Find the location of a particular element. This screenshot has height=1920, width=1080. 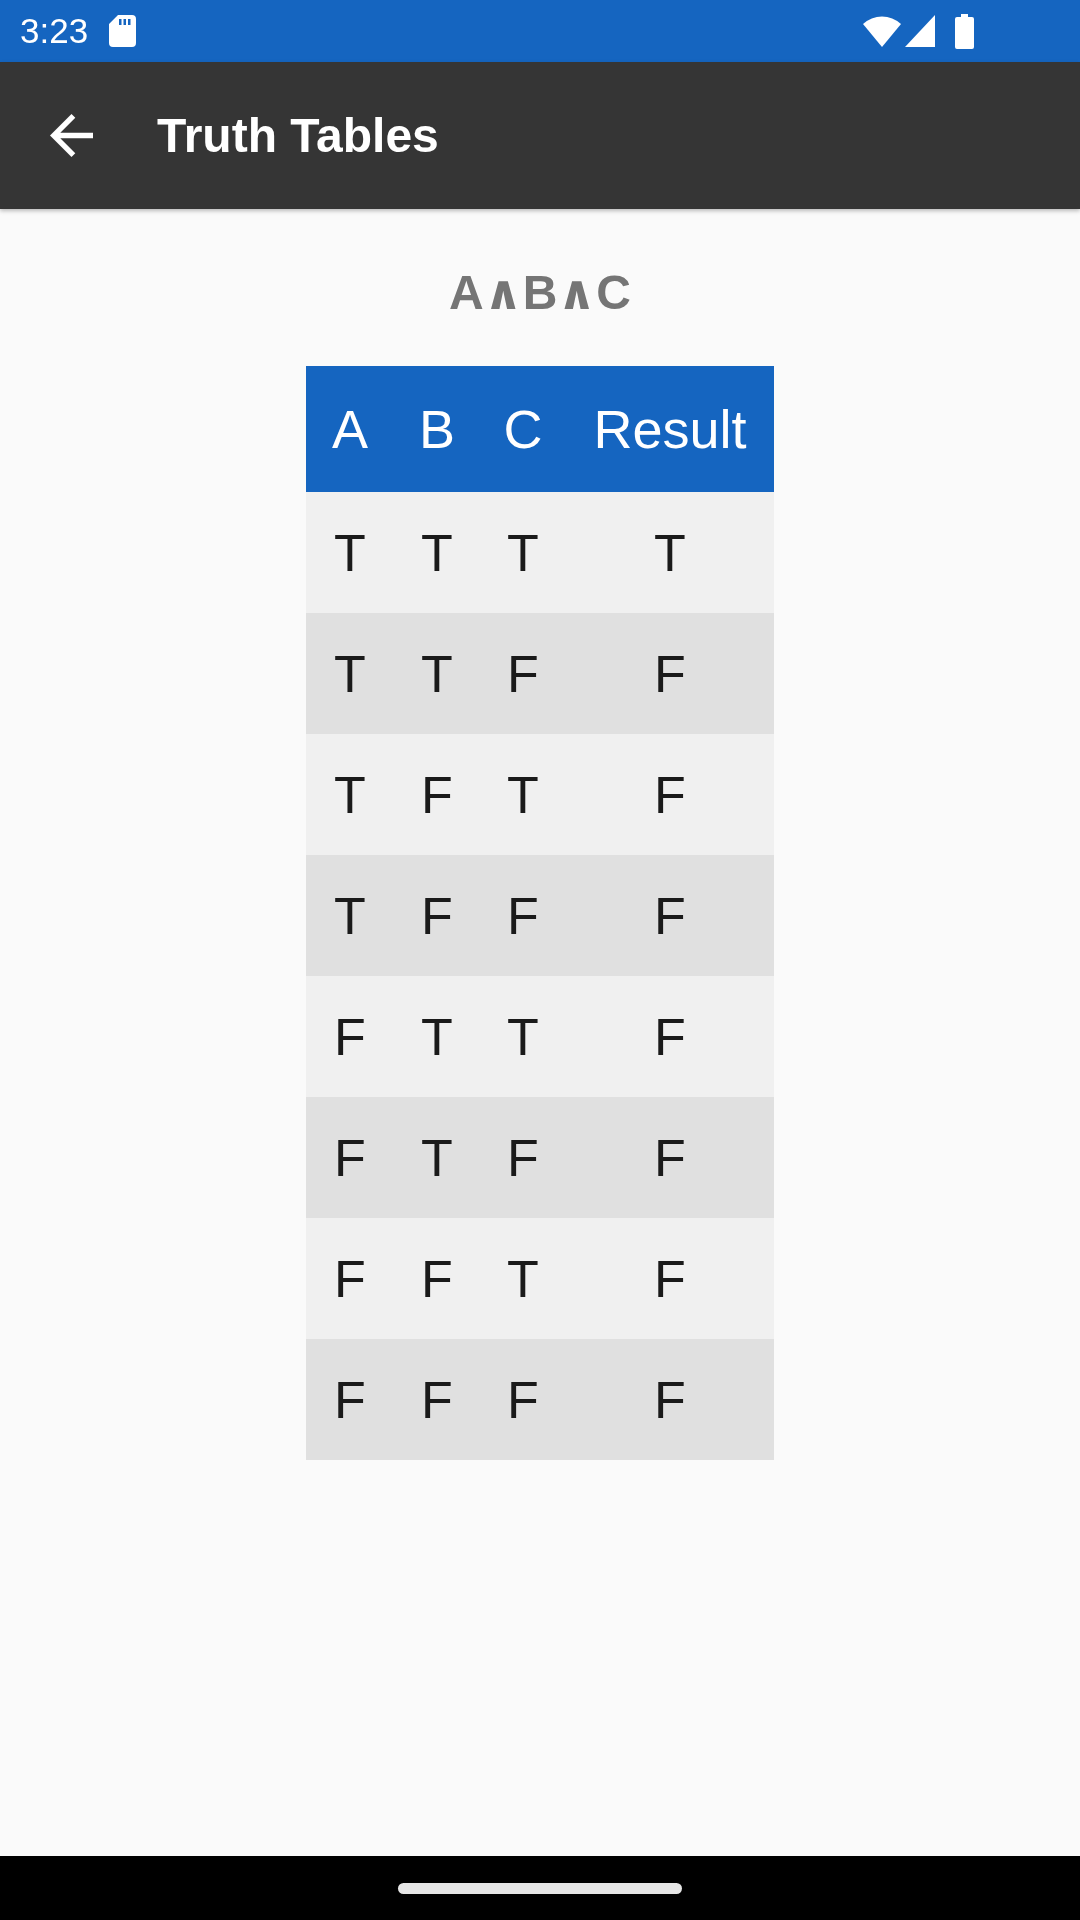

back-button is located at coordinates (71, 135).